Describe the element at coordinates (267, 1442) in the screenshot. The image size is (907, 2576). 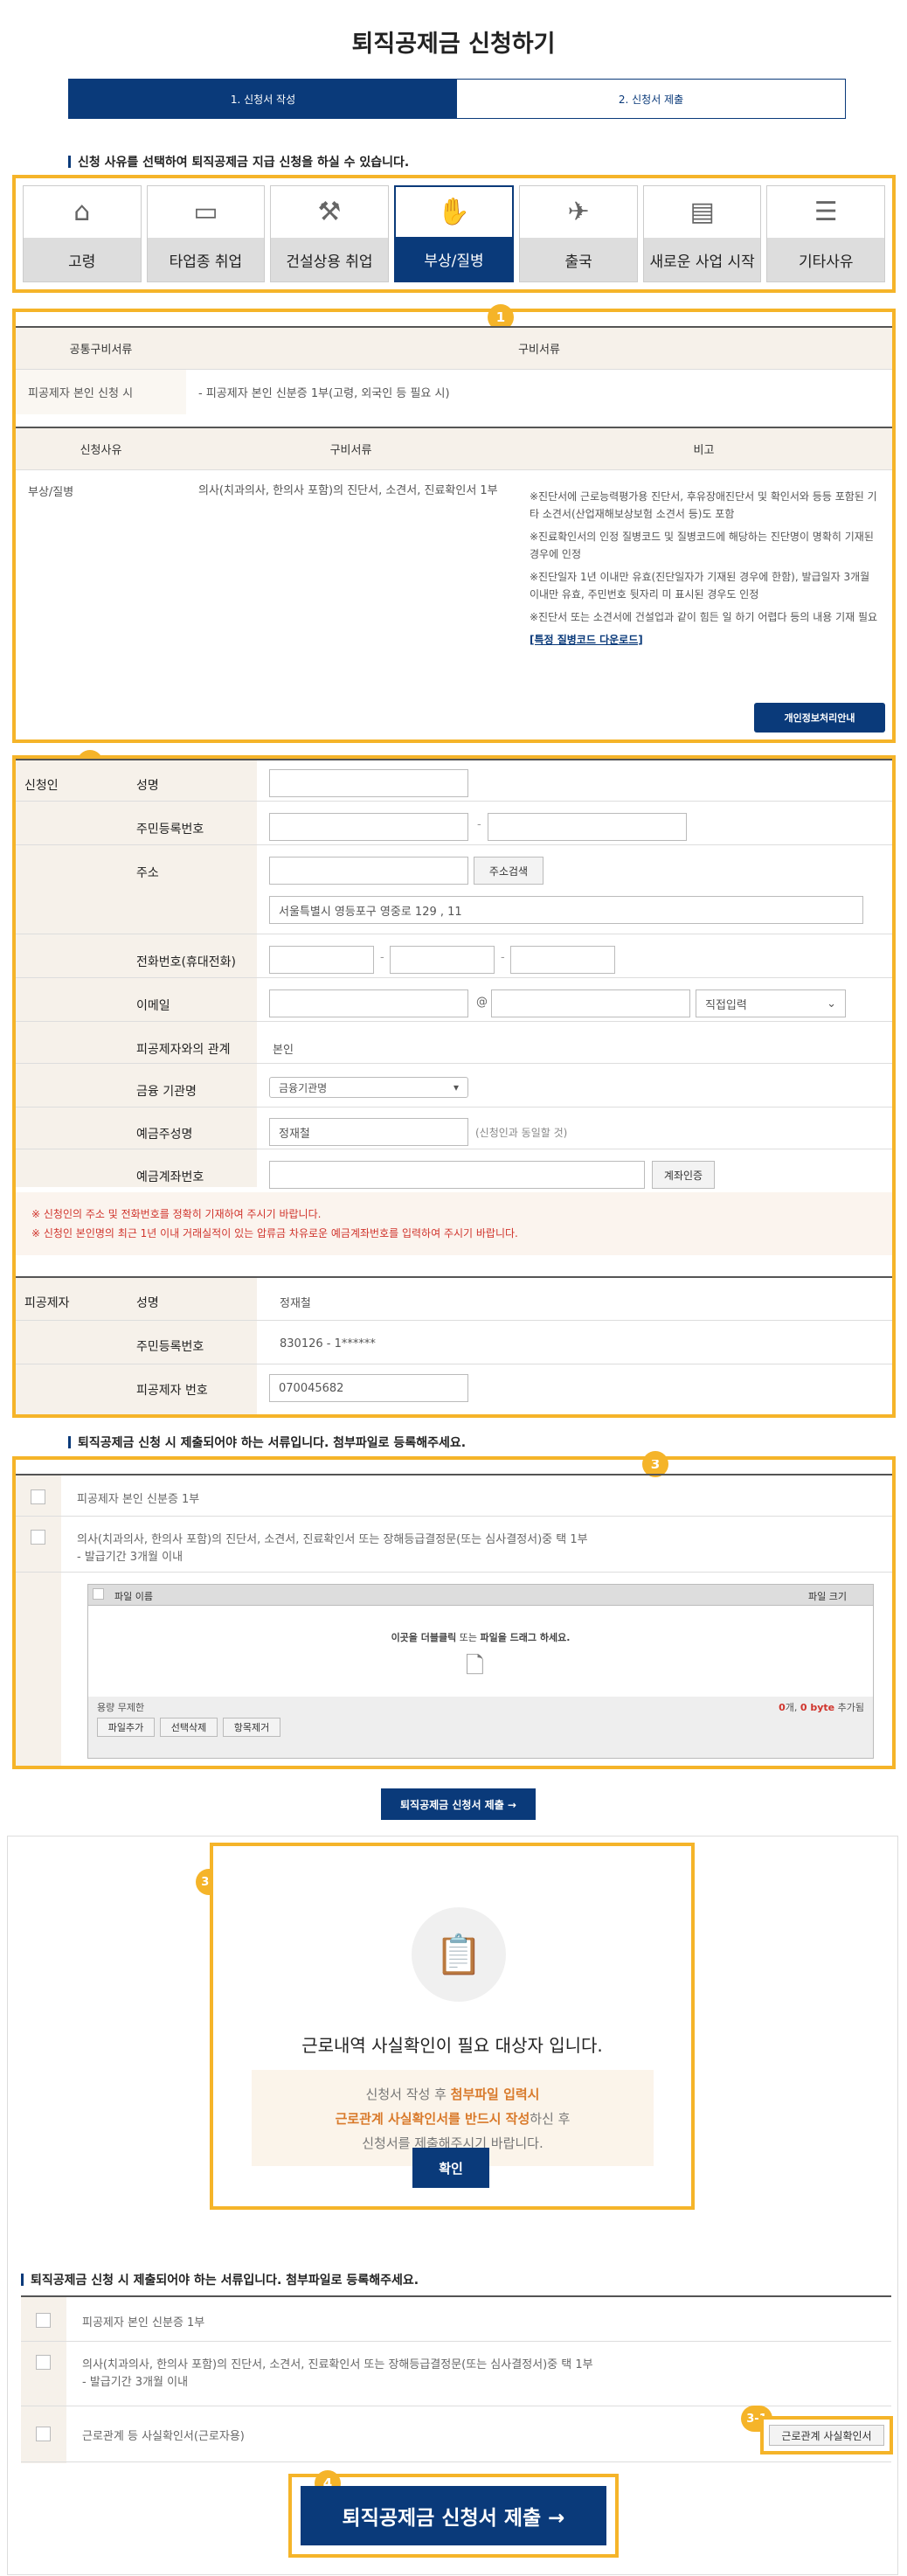
I see `attach-heading: 퇴직공제금 신청 시 제출되어야 하는 서류입니다. 첨부파일로 등록해주세요.` at that location.